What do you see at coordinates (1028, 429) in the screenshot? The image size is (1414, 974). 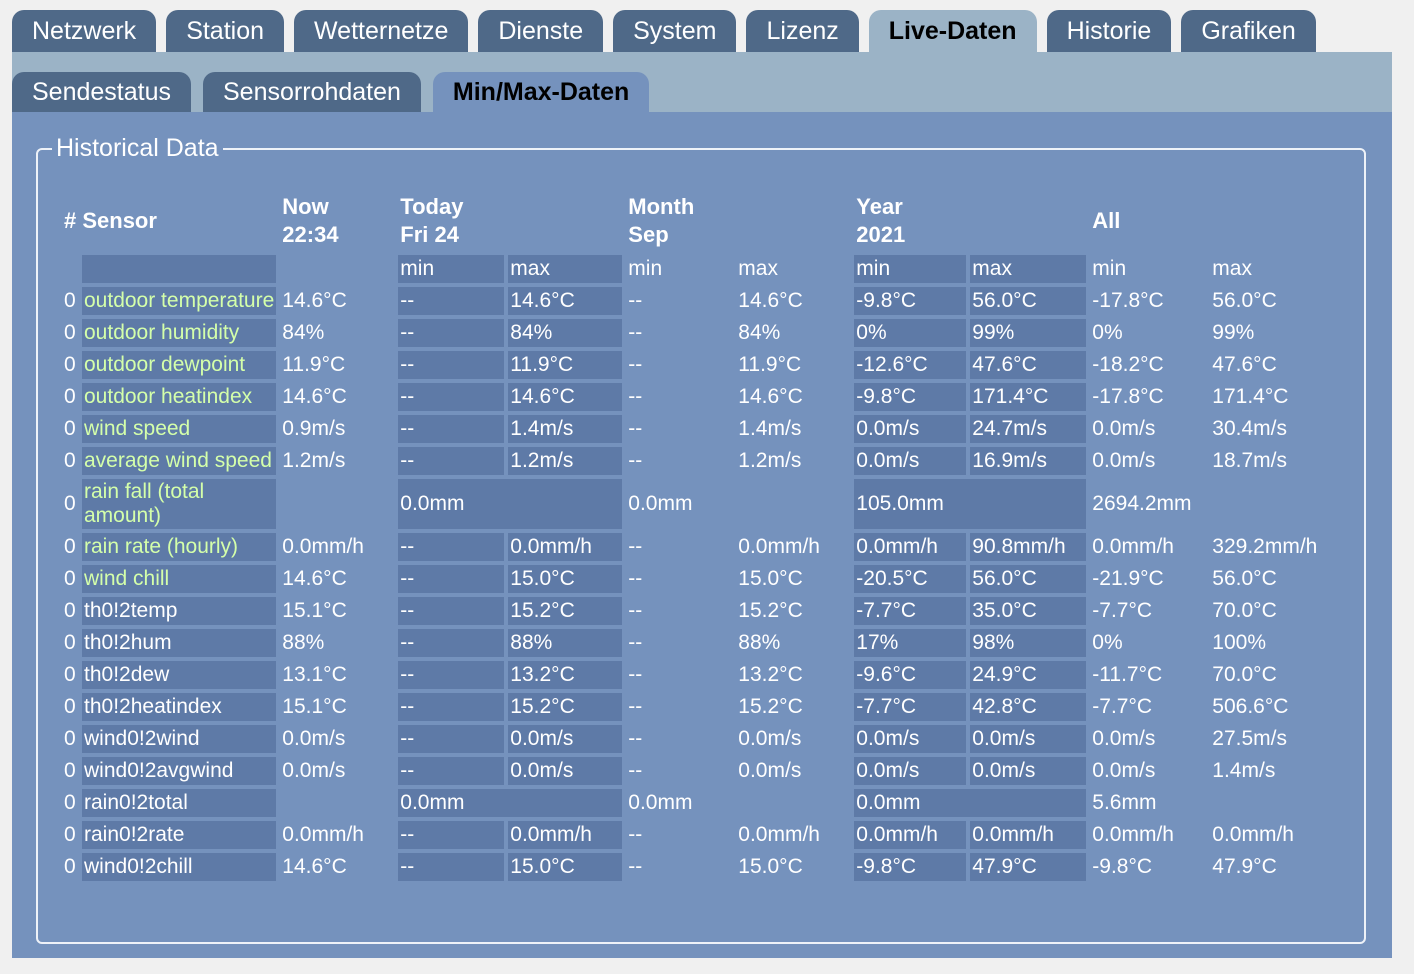 I see `year-max: 24.7m/s` at bounding box center [1028, 429].